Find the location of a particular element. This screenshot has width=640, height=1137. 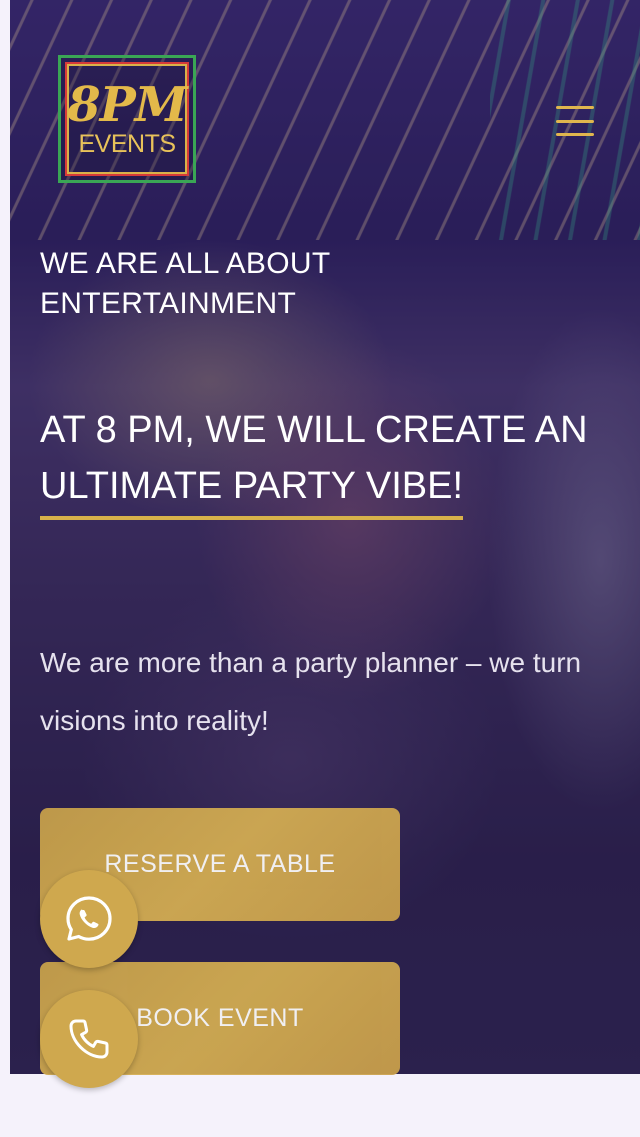

phone-icon is located at coordinates (89, 1039).